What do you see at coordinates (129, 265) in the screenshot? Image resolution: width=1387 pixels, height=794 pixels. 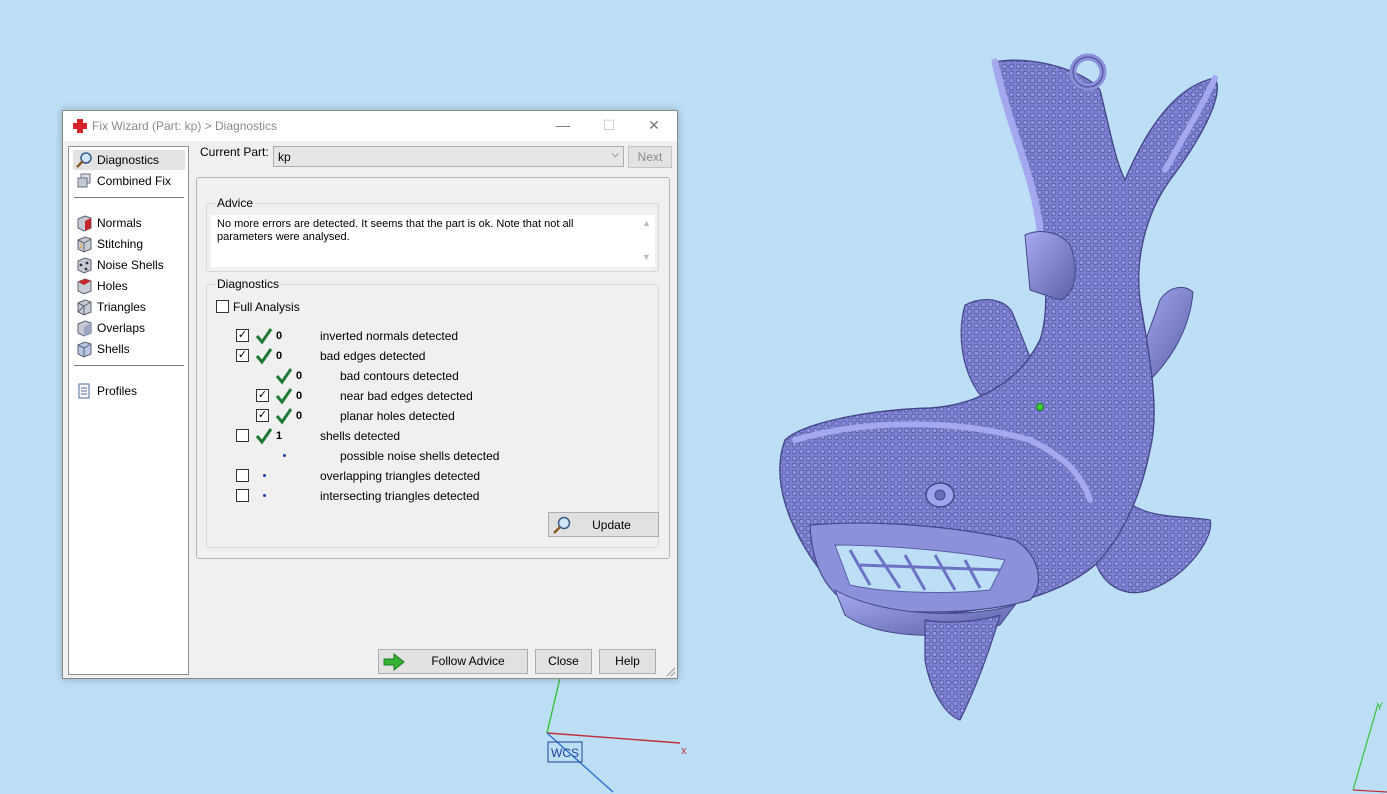 I see `nav-item-noise-shells: Noise Shells` at bounding box center [129, 265].